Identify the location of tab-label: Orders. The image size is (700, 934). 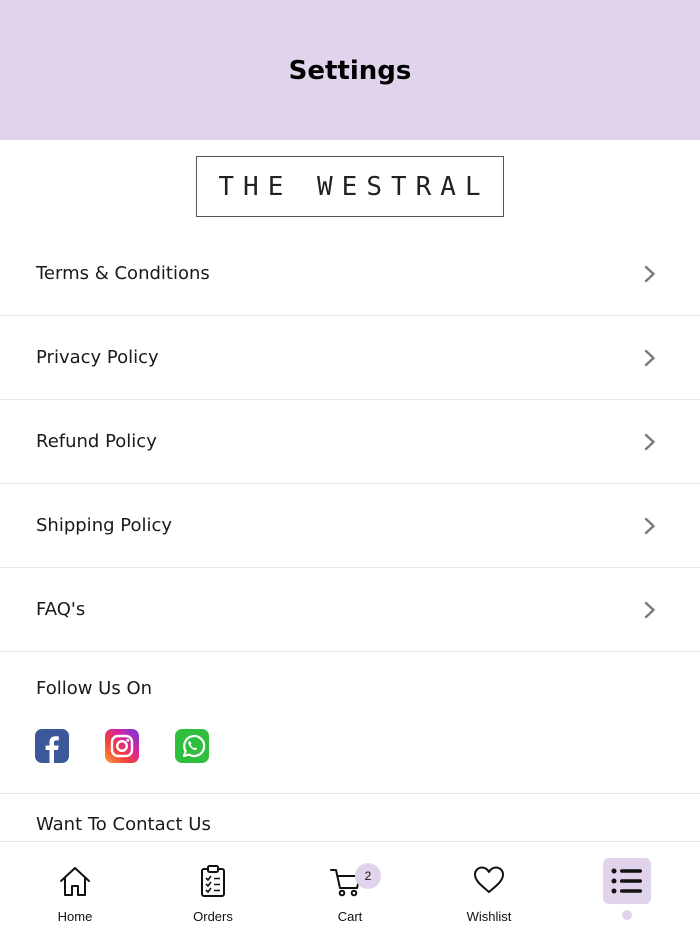
(213, 916).